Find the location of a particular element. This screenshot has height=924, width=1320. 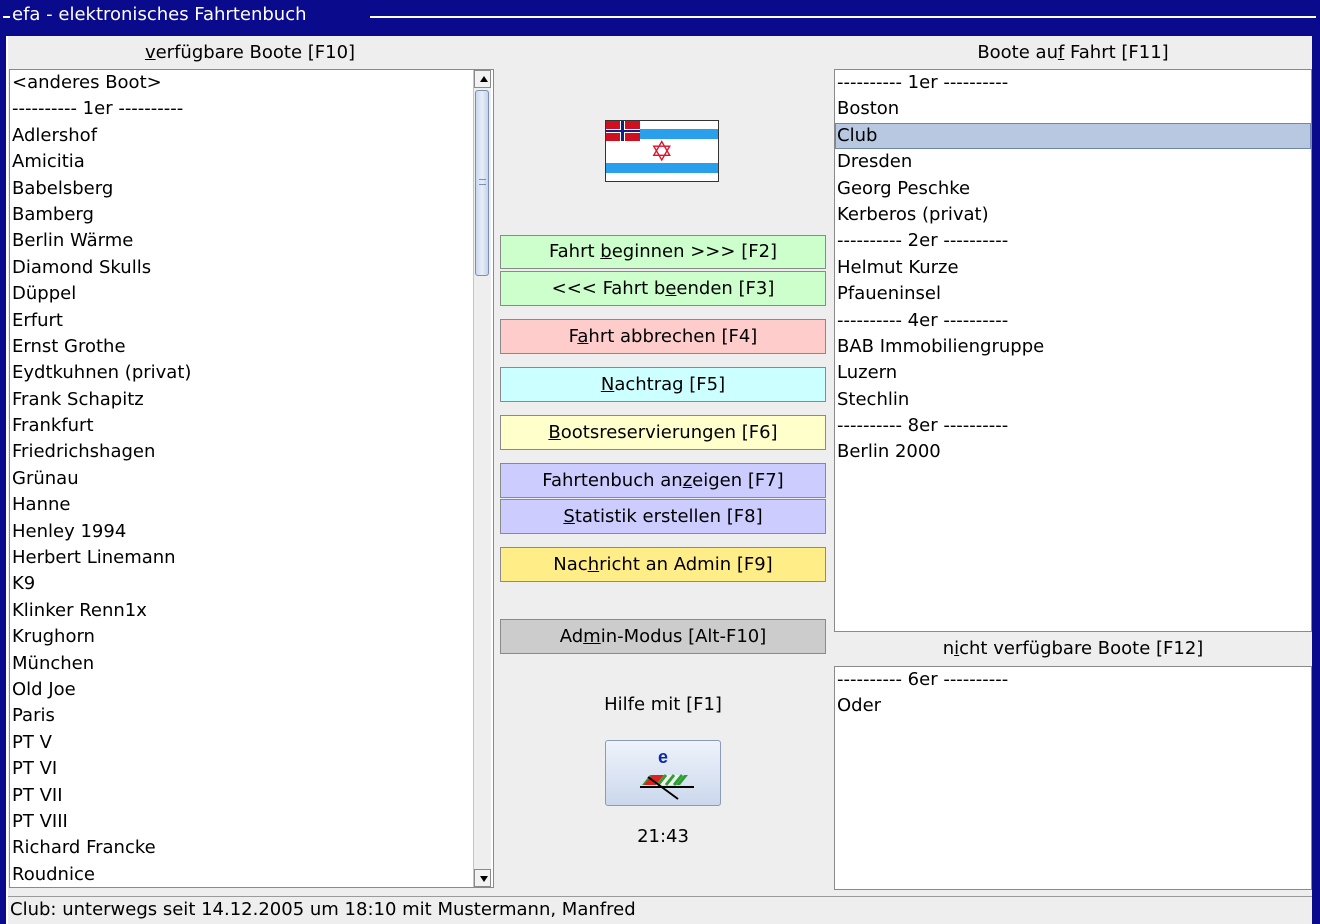

grip-icon is located at coordinates (482, 182).